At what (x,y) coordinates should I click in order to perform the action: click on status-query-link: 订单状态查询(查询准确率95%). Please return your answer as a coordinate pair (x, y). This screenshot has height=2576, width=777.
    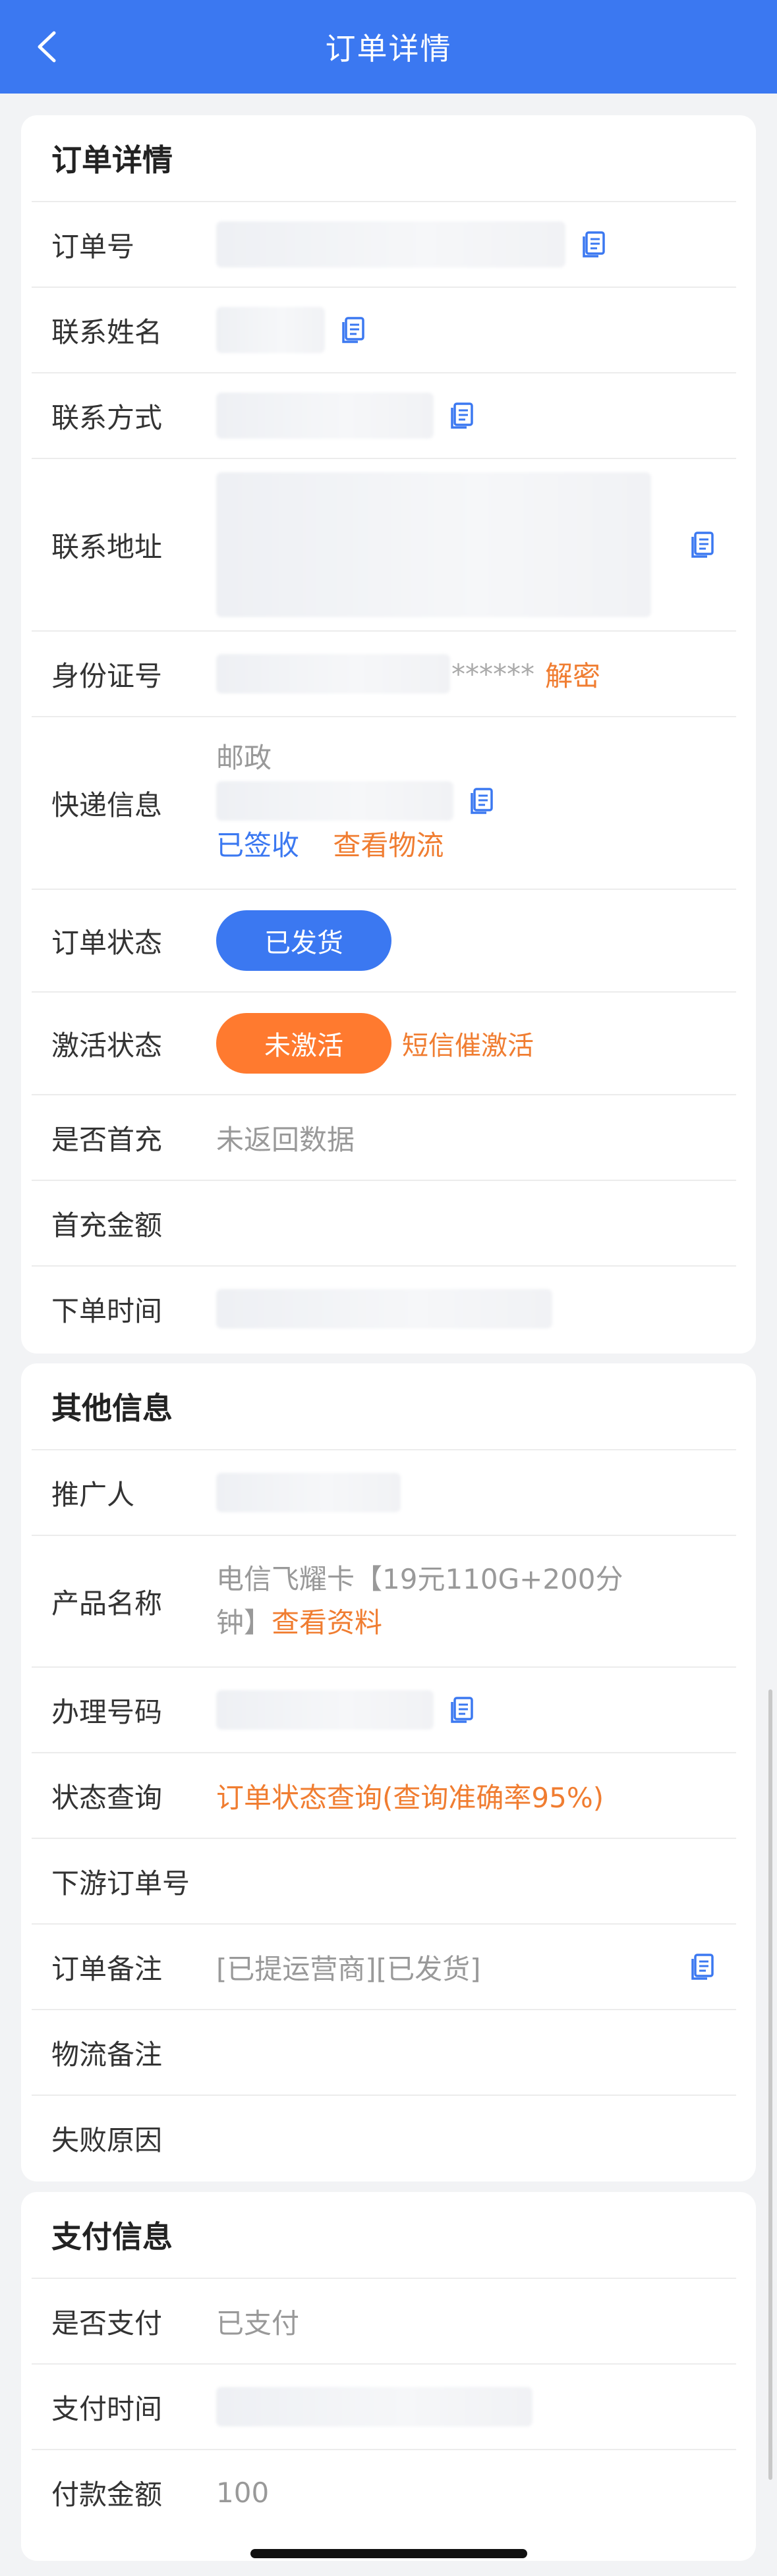
    Looking at the image, I should click on (476, 1796).